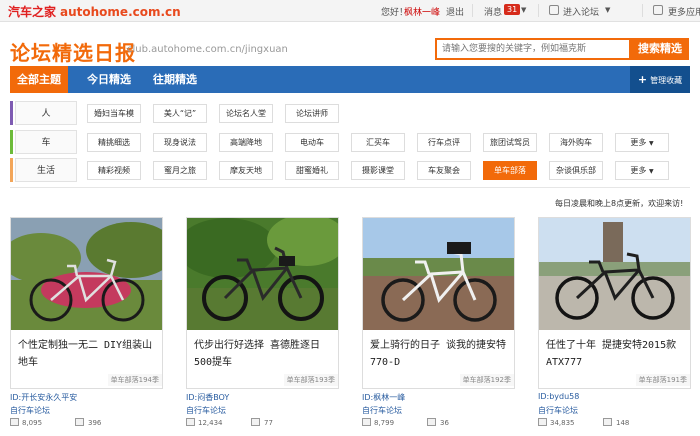  What do you see at coordinates (46, 113) in the screenshot?
I see `category-label: 人` at bounding box center [46, 113].